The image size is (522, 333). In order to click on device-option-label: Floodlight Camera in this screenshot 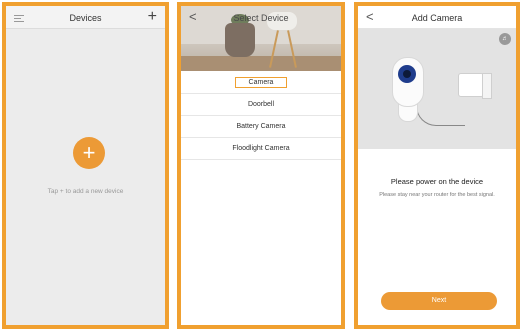, I will do `click(261, 148)`.